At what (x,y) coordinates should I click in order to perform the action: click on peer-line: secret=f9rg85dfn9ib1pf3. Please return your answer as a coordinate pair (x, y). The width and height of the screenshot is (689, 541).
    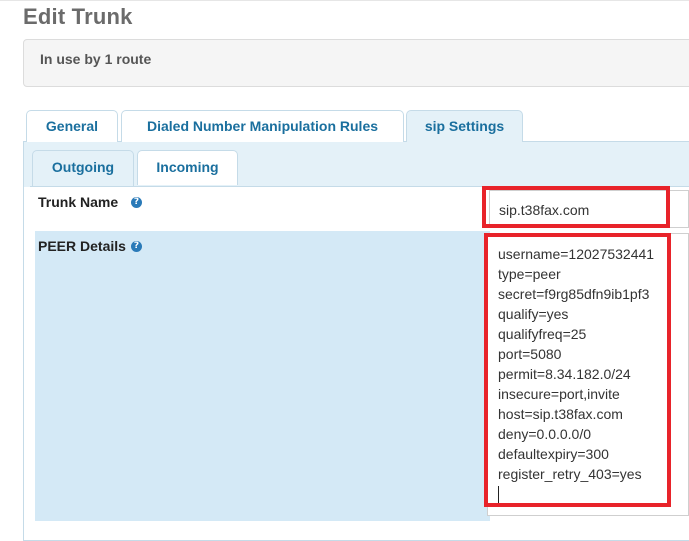
    Looking at the image, I should click on (574, 294).